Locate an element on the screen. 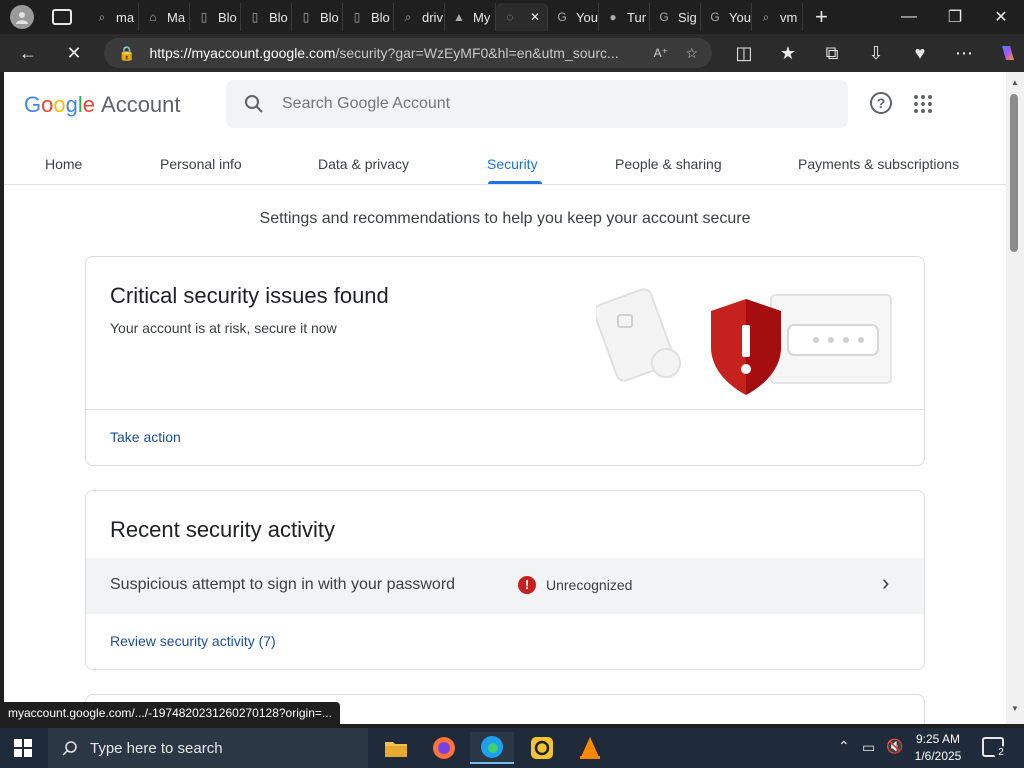 This screenshot has height=768, width=1024. review-activity-link: Review security activity (7) is located at coordinates (193, 641).